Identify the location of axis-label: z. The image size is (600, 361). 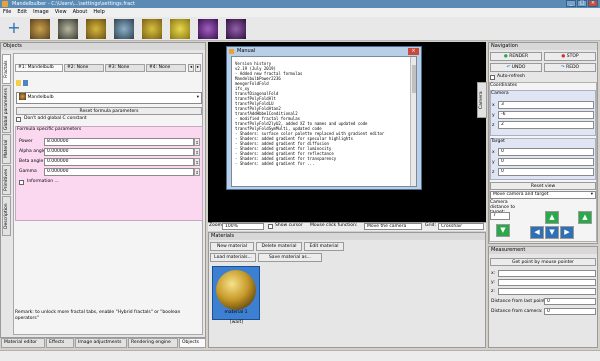
(493, 172).